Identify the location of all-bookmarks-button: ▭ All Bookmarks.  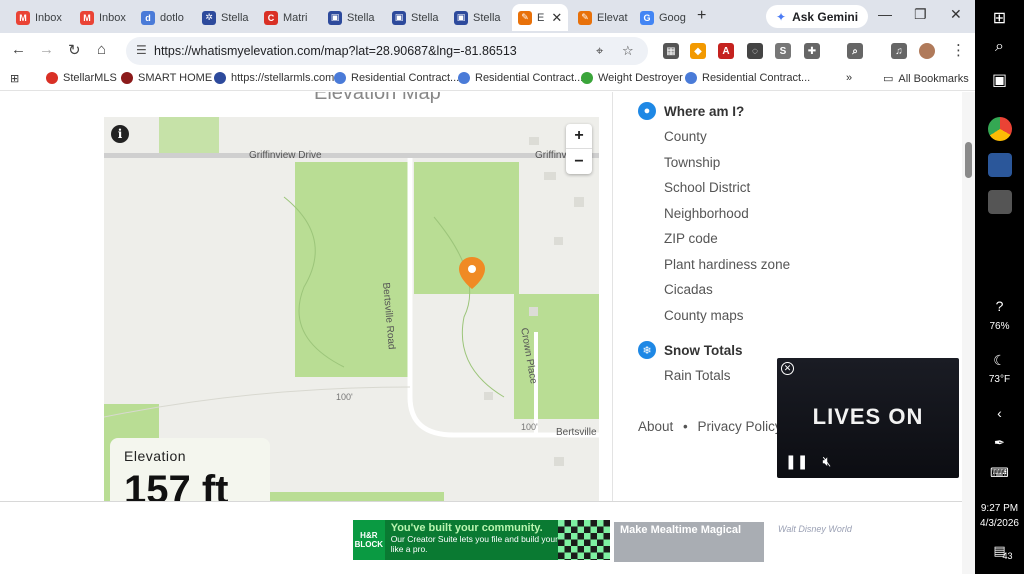
(926, 79).